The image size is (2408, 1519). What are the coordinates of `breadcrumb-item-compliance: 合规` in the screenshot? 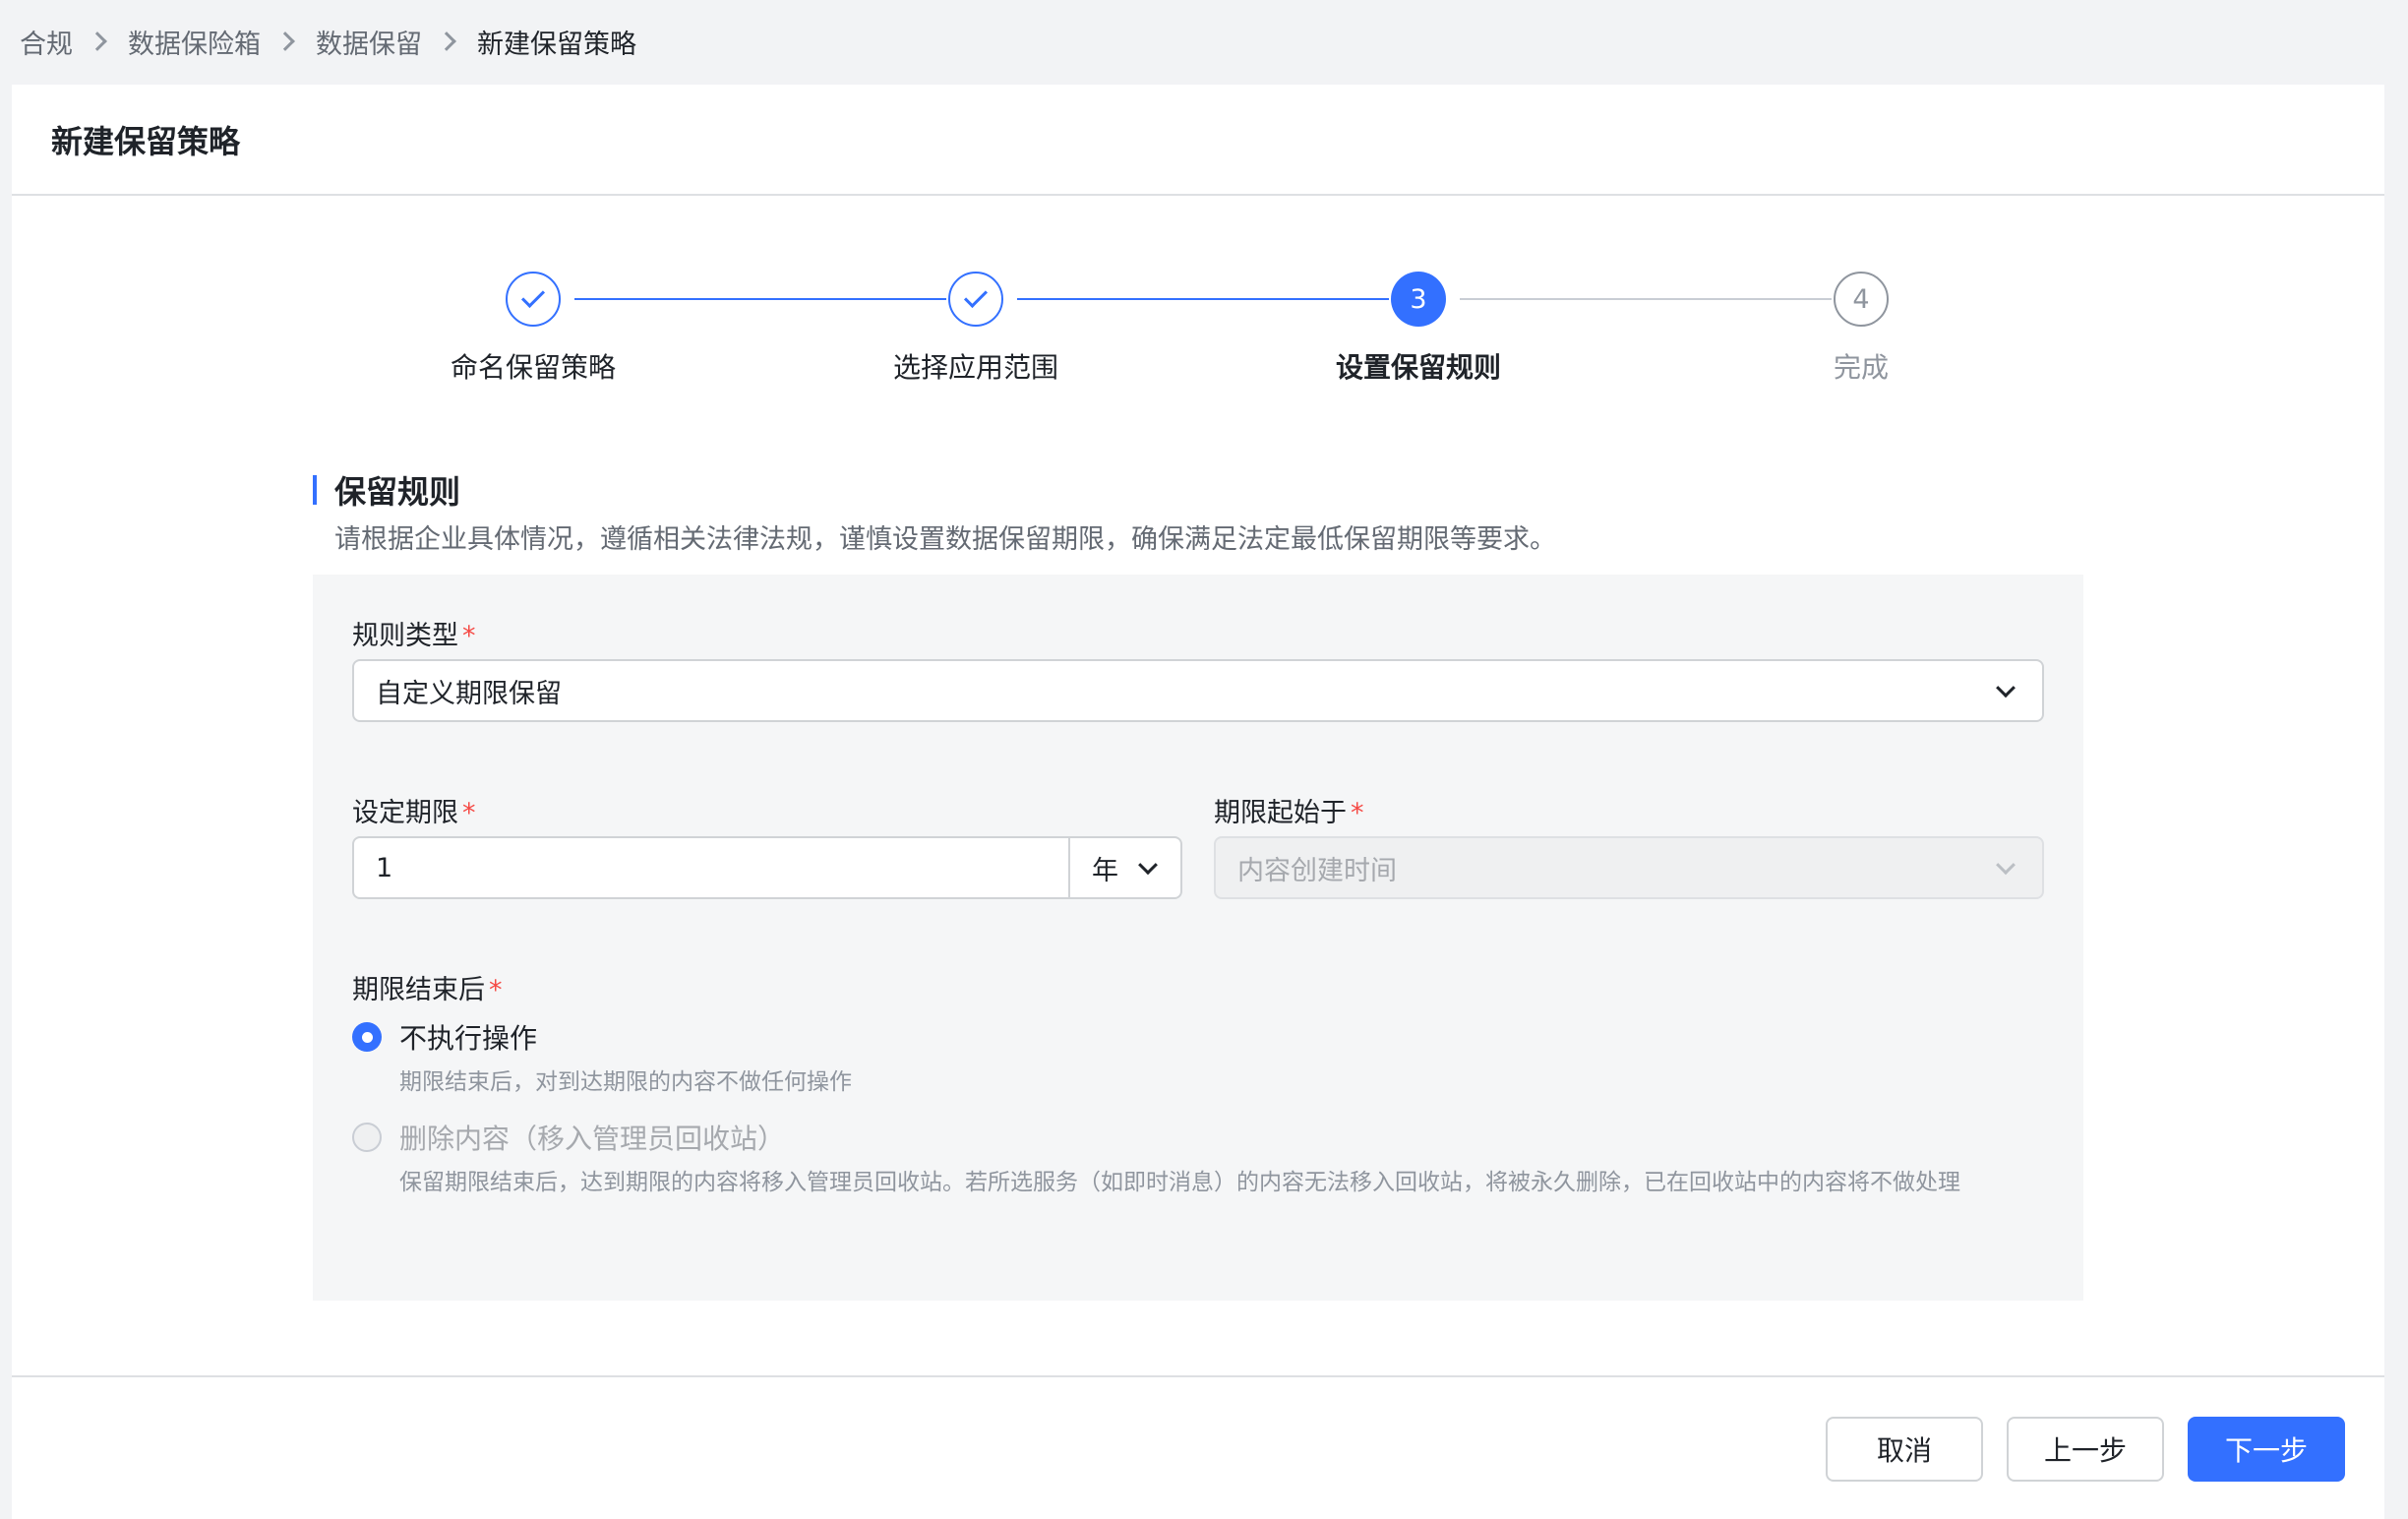 It's located at (46, 42).